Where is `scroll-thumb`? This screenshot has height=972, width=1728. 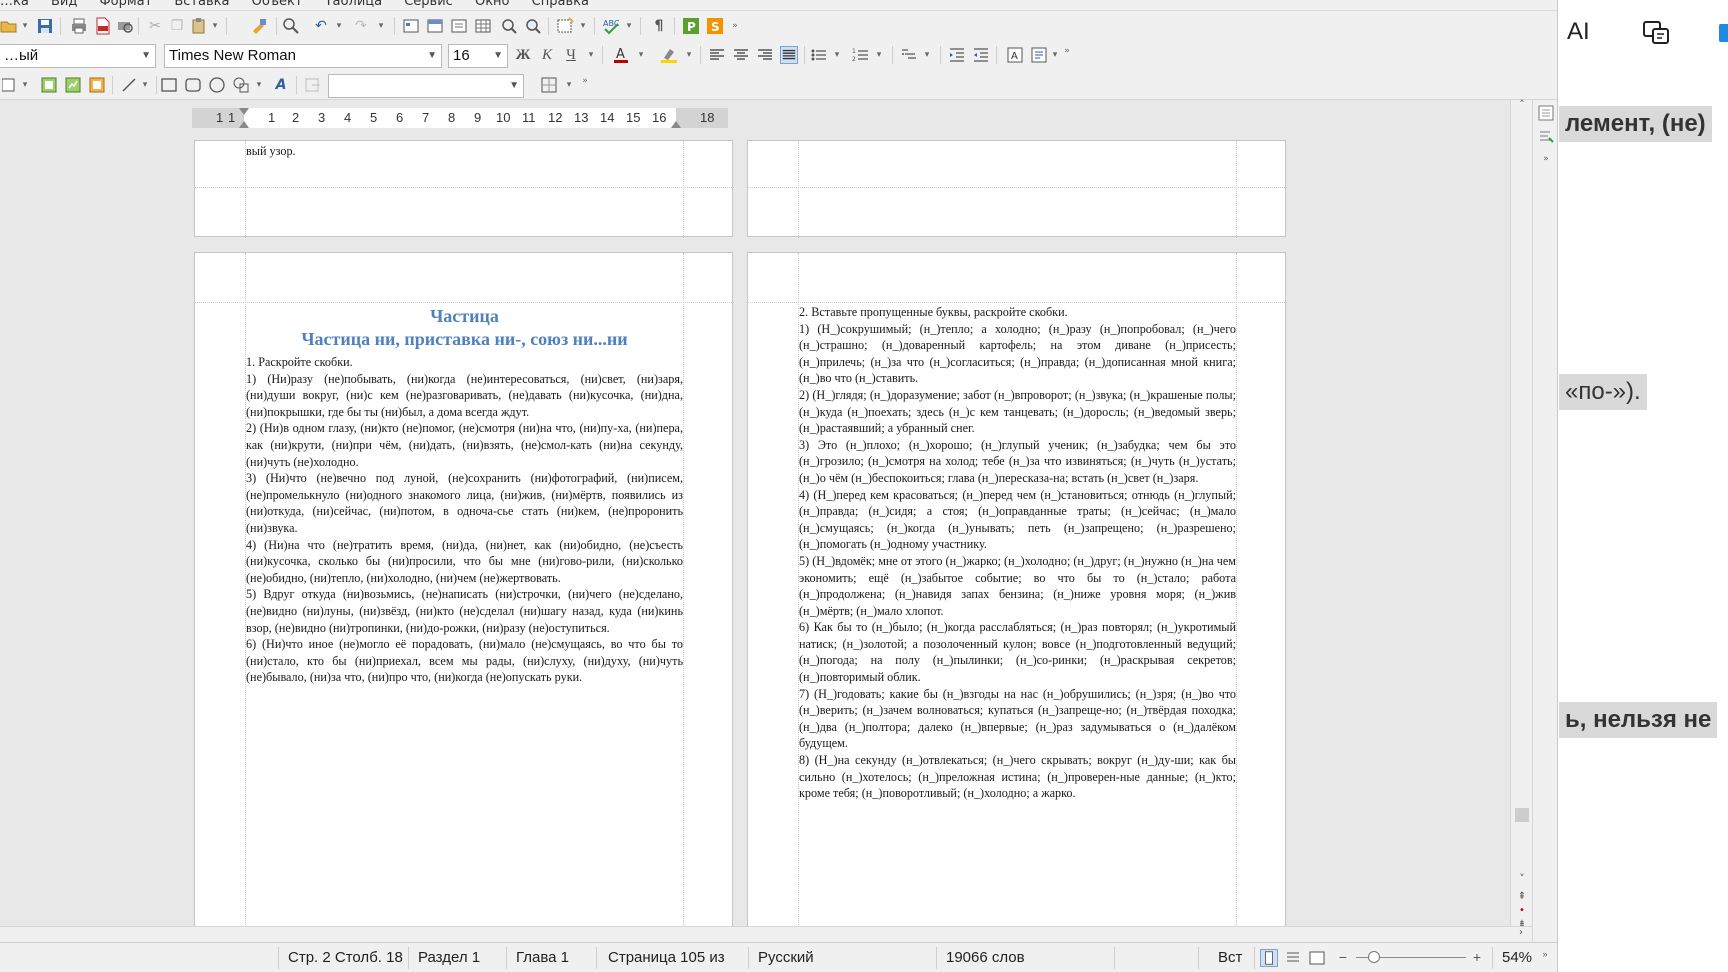
scroll-thumb is located at coordinates (1522, 815).